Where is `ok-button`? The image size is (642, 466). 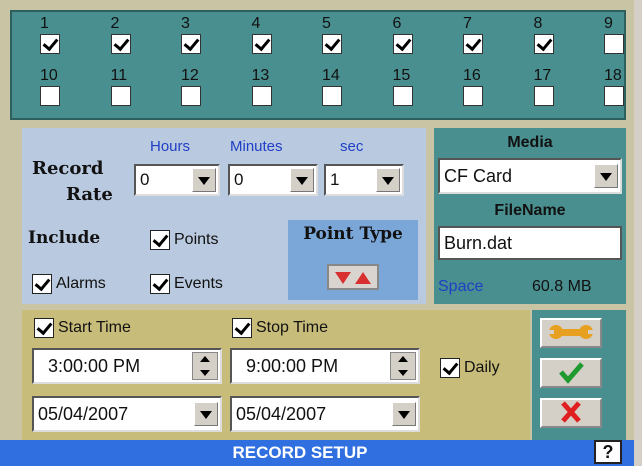 ok-button is located at coordinates (571, 373).